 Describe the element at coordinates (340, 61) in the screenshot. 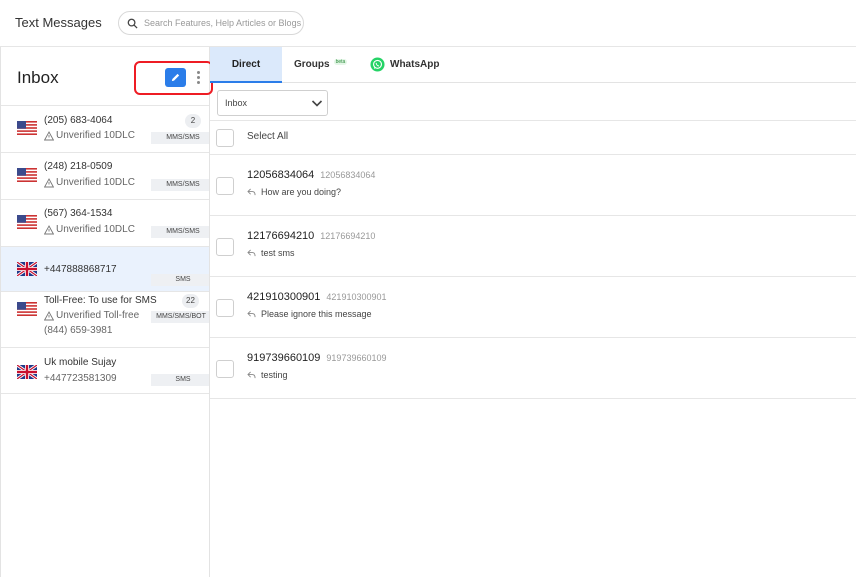

I see `beta-badge: beta` at that location.